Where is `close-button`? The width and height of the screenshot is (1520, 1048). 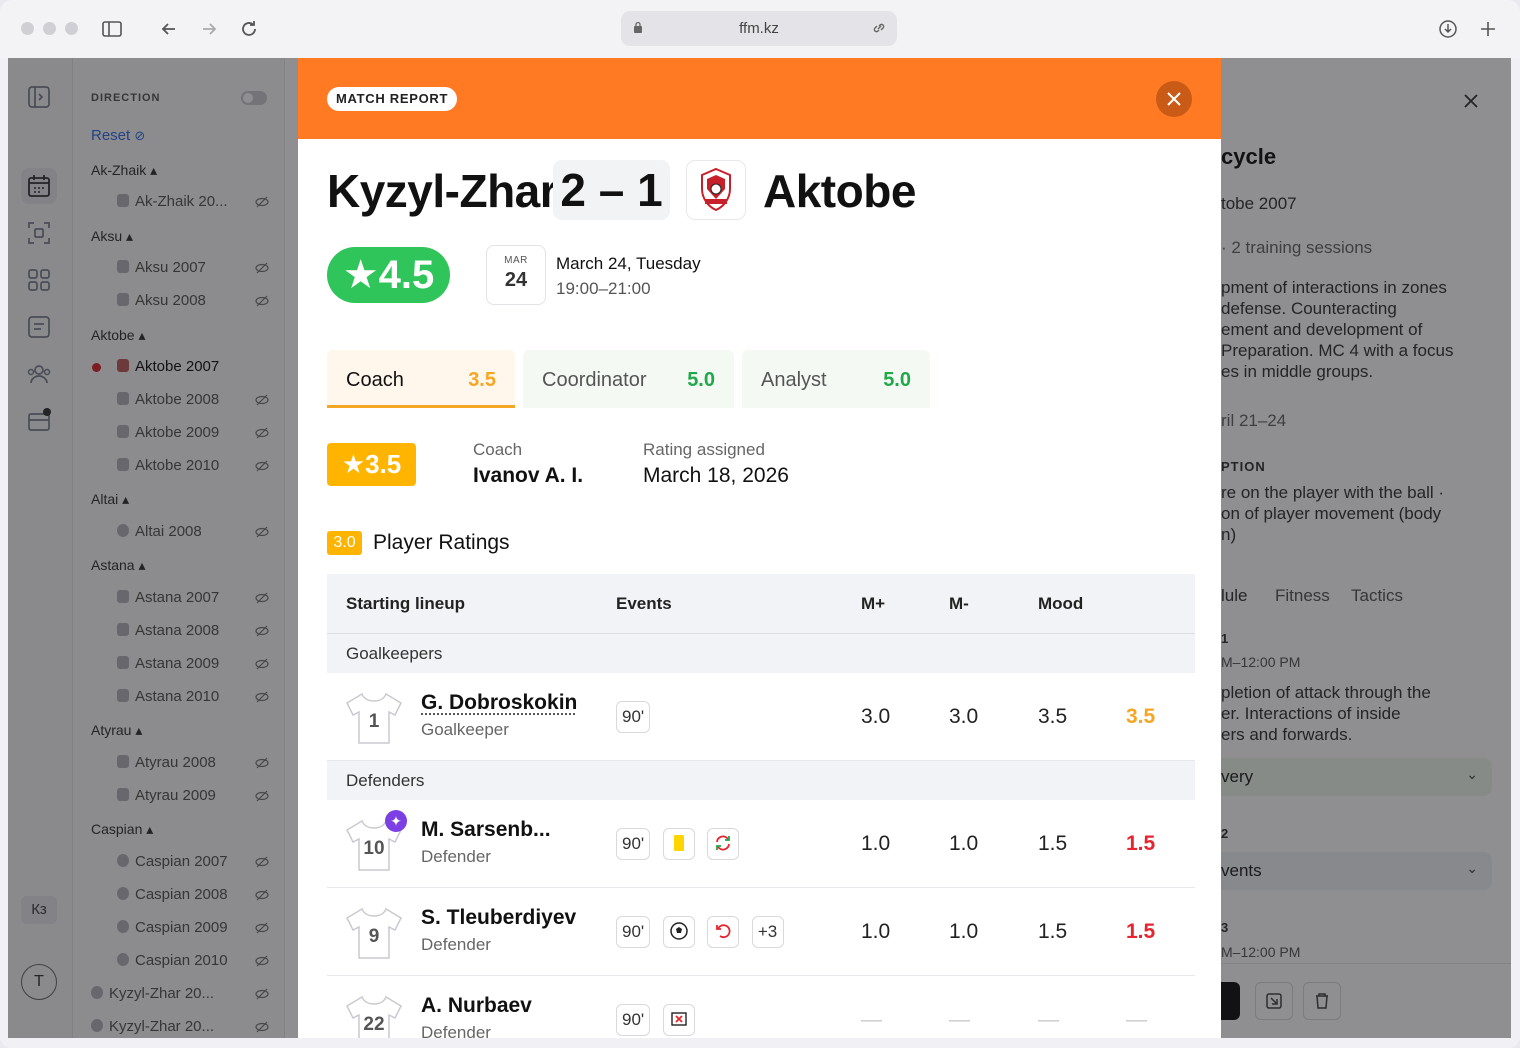
close-button is located at coordinates (1174, 99).